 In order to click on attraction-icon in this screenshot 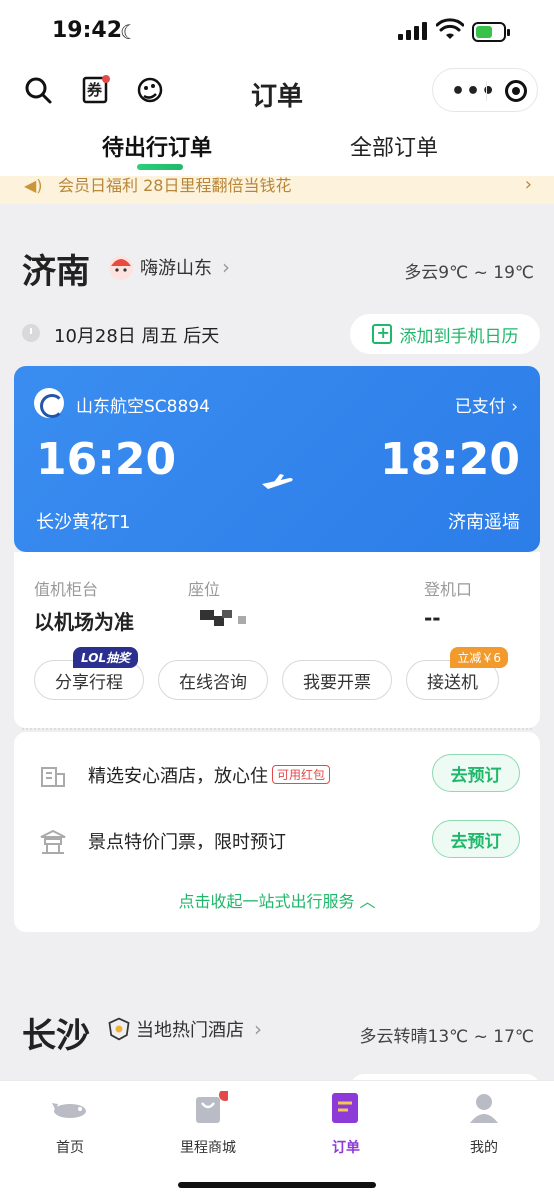, I will do `click(53, 841)`.